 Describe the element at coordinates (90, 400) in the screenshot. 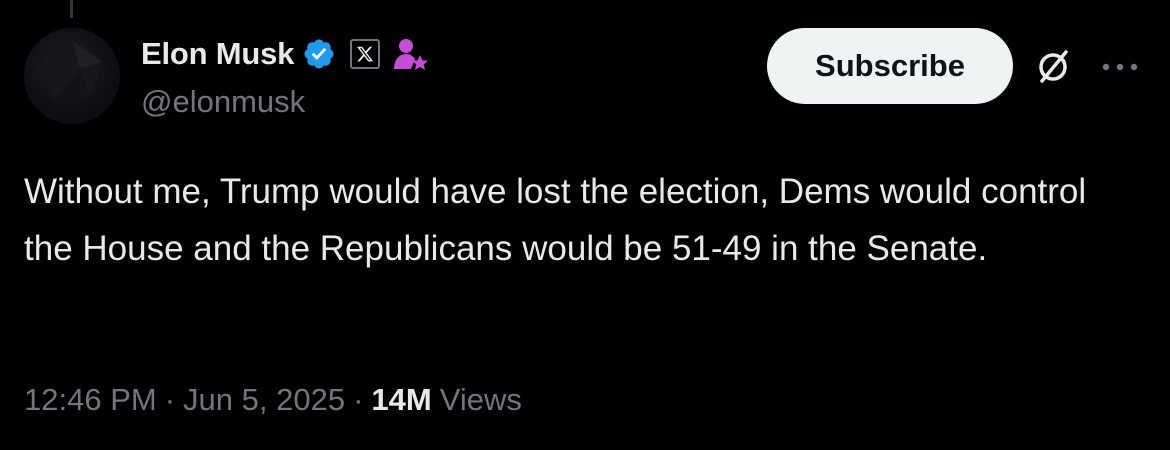

I see `tweet-time: 12:46 PM` at that location.